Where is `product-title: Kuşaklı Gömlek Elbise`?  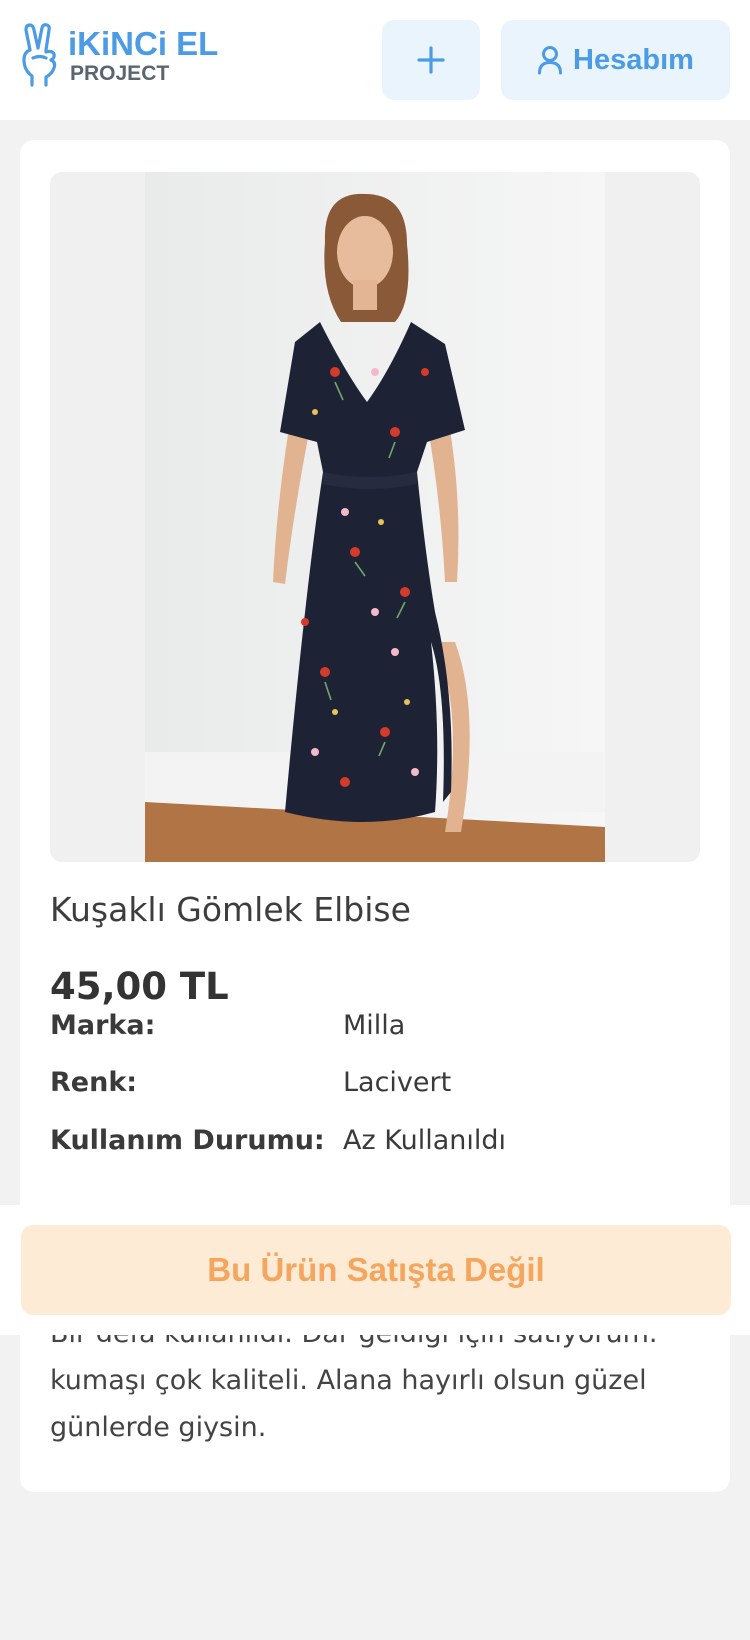
product-title: Kuşaklı Gömlek Elbise is located at coordinates (230, 909).